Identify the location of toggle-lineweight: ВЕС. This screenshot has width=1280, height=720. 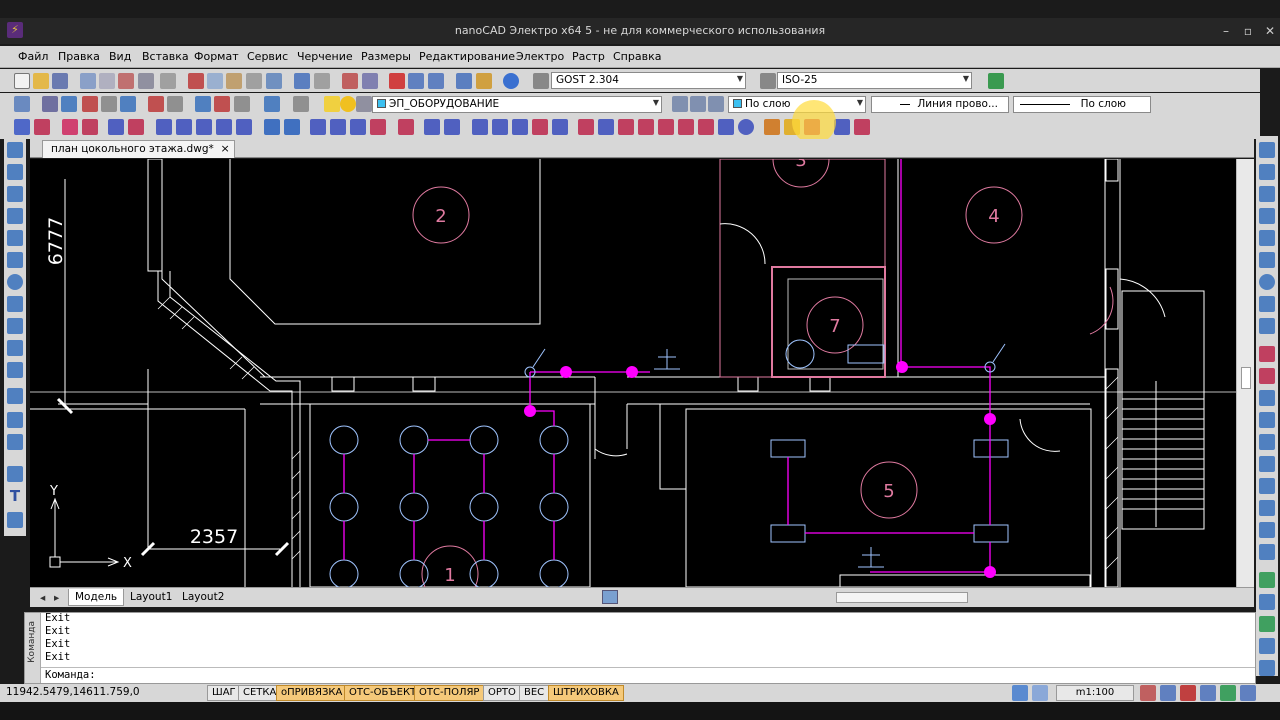
(534, 693).